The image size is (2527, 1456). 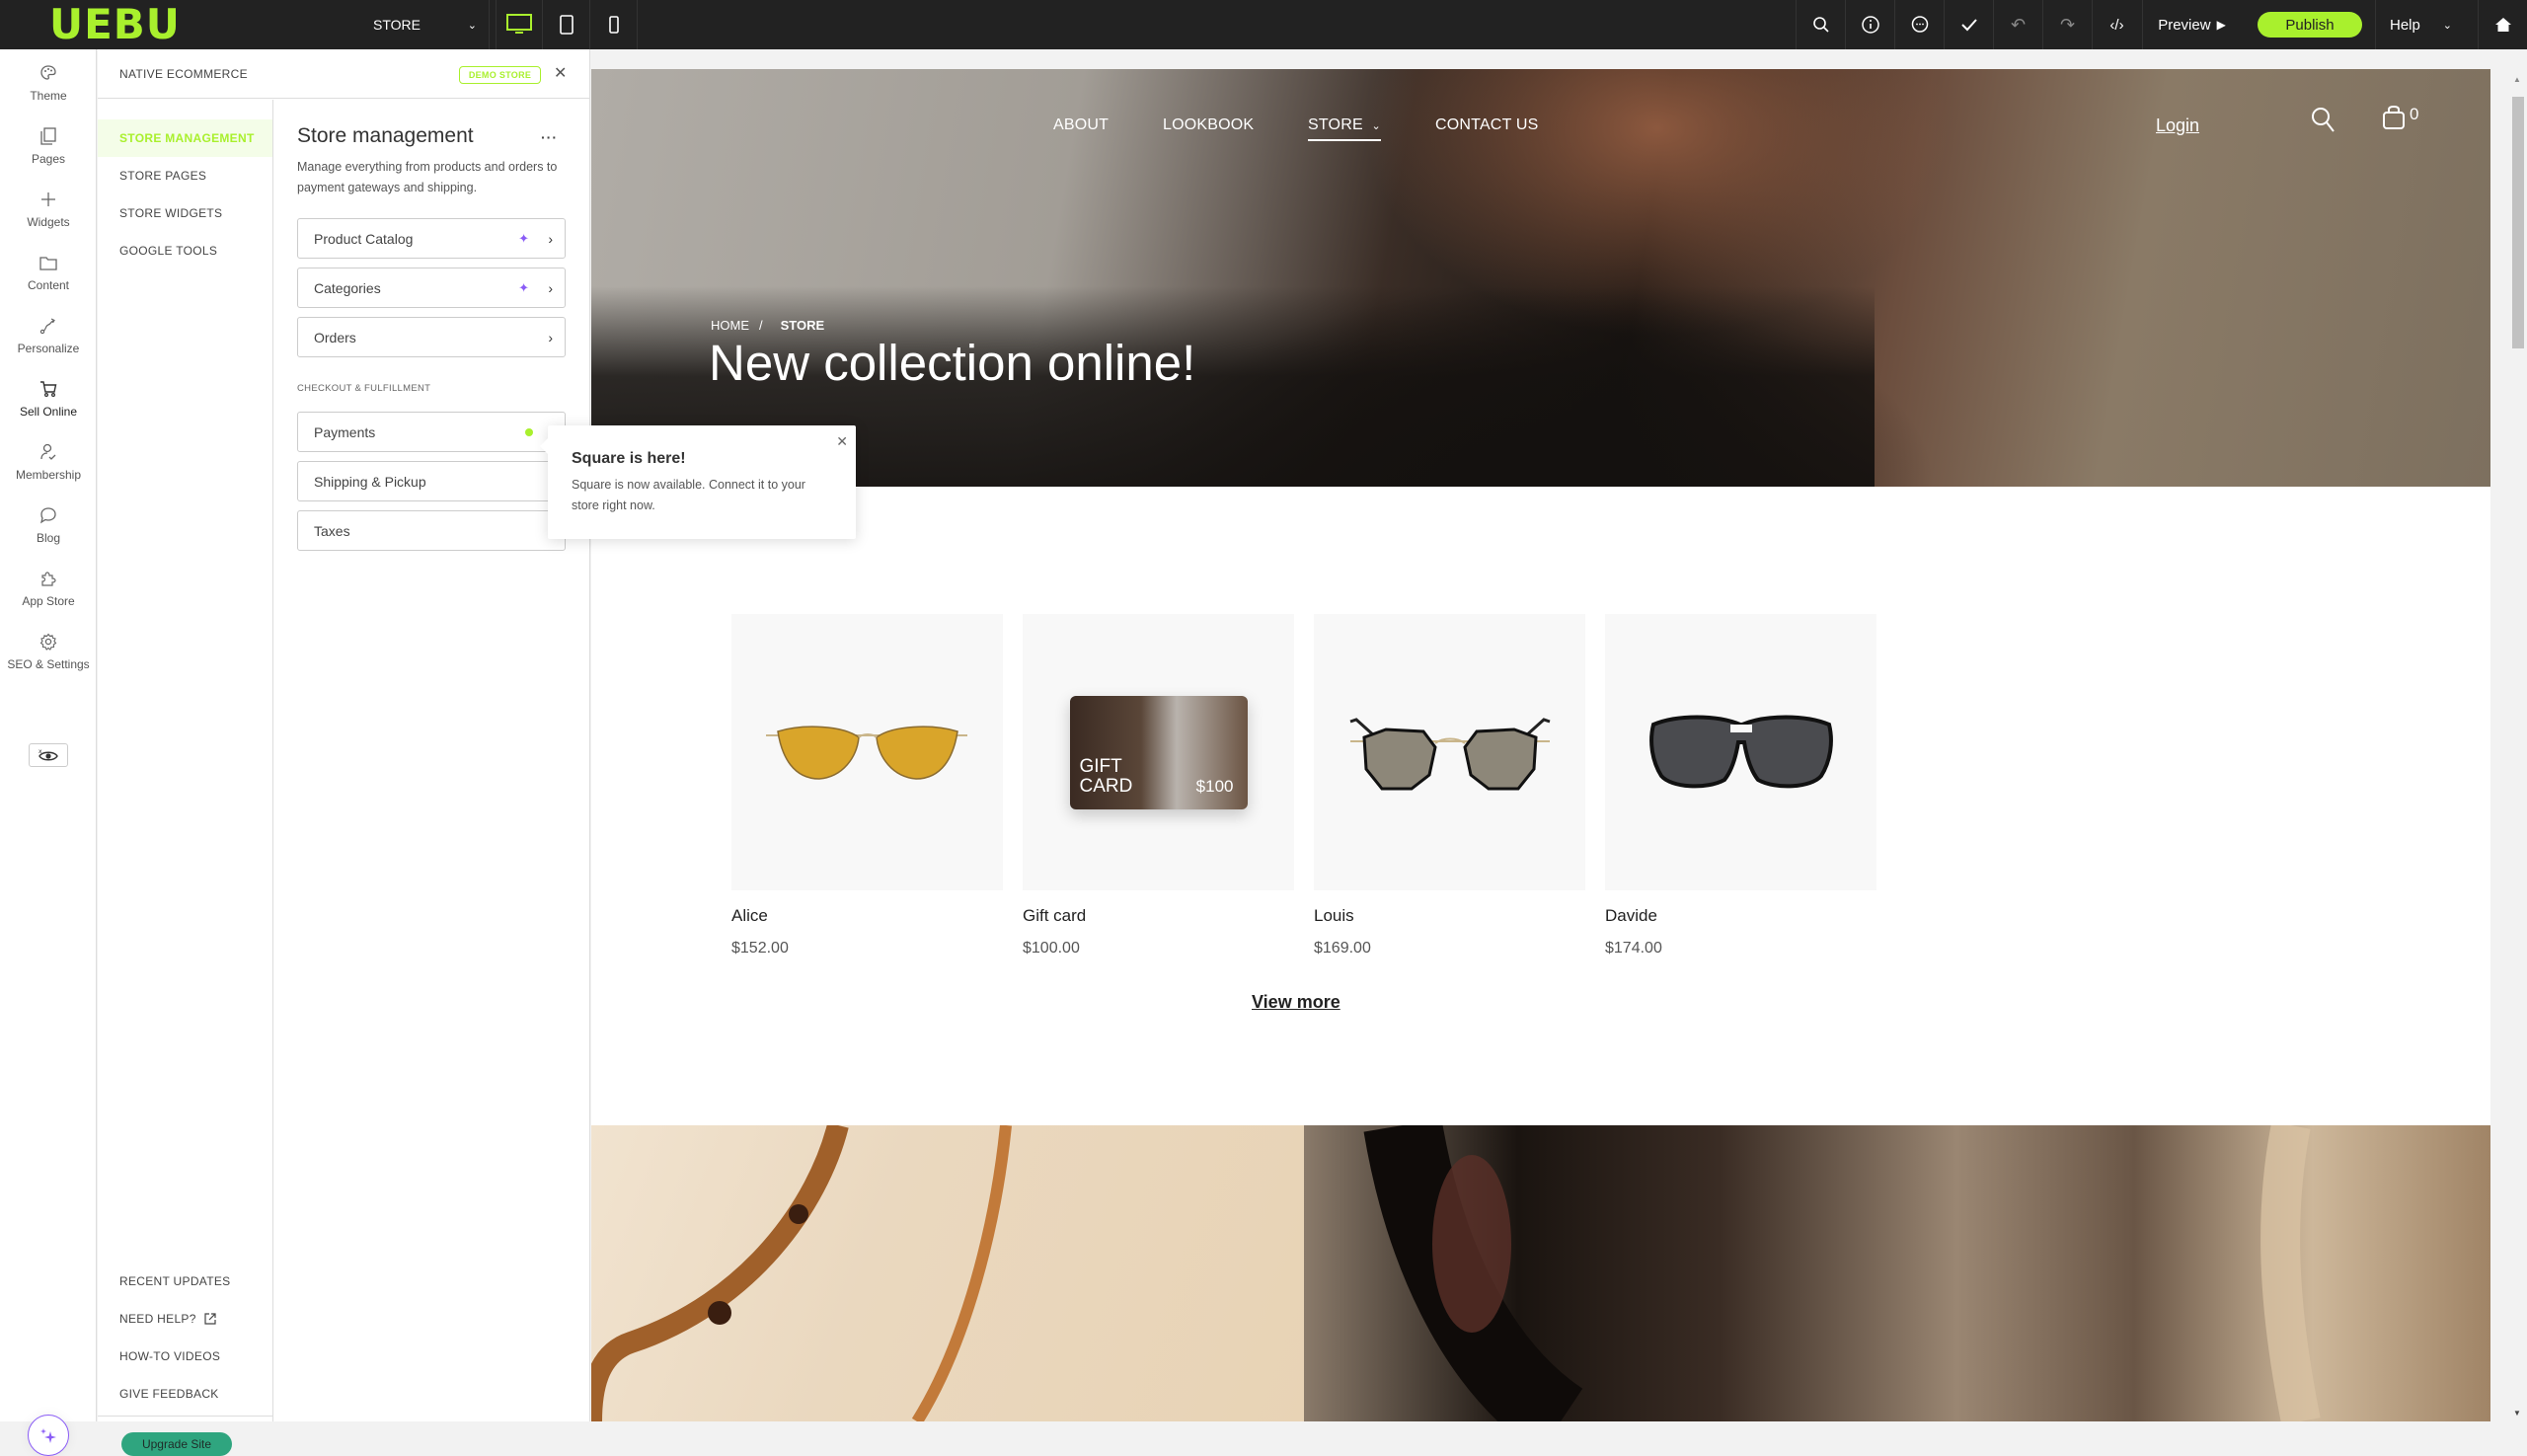 I want to click on give-feedback-link: GIVE FEEDBACK, so click(x=185, y=1394).